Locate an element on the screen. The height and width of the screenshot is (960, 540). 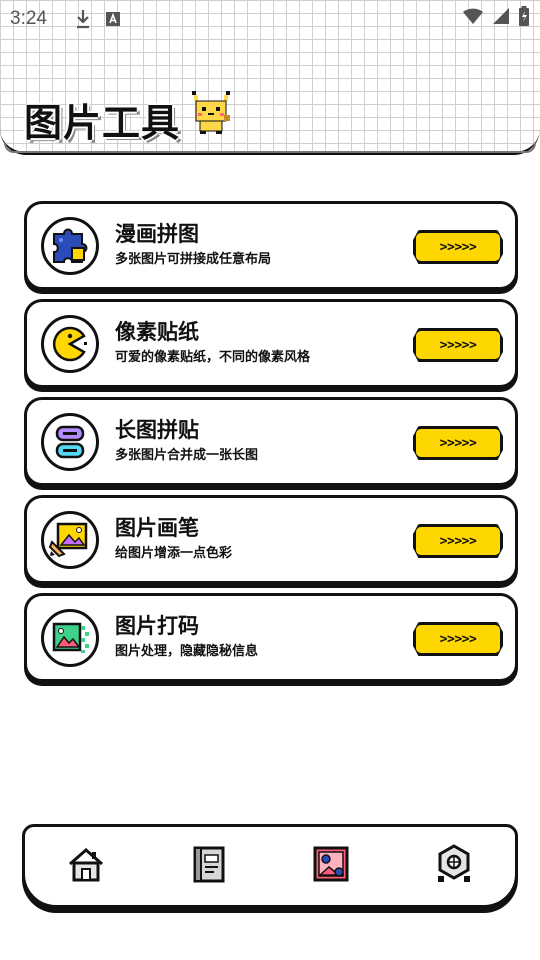
tool-card-pixel-sticker: 像素贴纸 可爱的像素贴纸，不同的像素风格 >>>>> is located at coordinates (271, 343).